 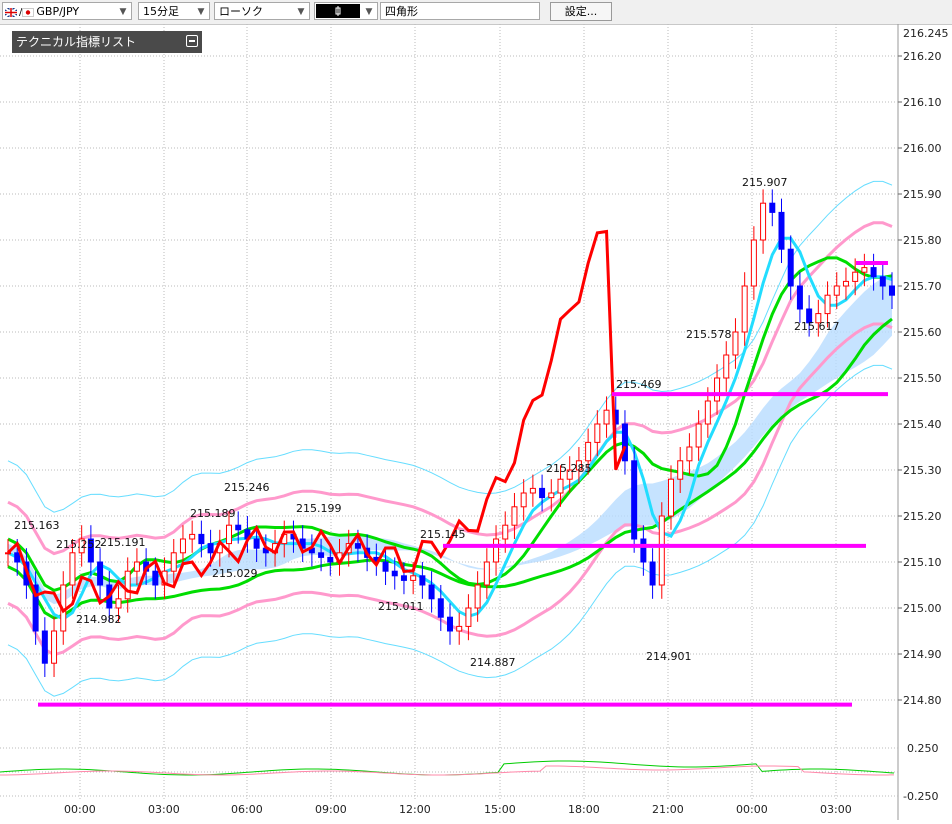 I want to click on x-tick-label: 09:00, so click(x=331, y=809).